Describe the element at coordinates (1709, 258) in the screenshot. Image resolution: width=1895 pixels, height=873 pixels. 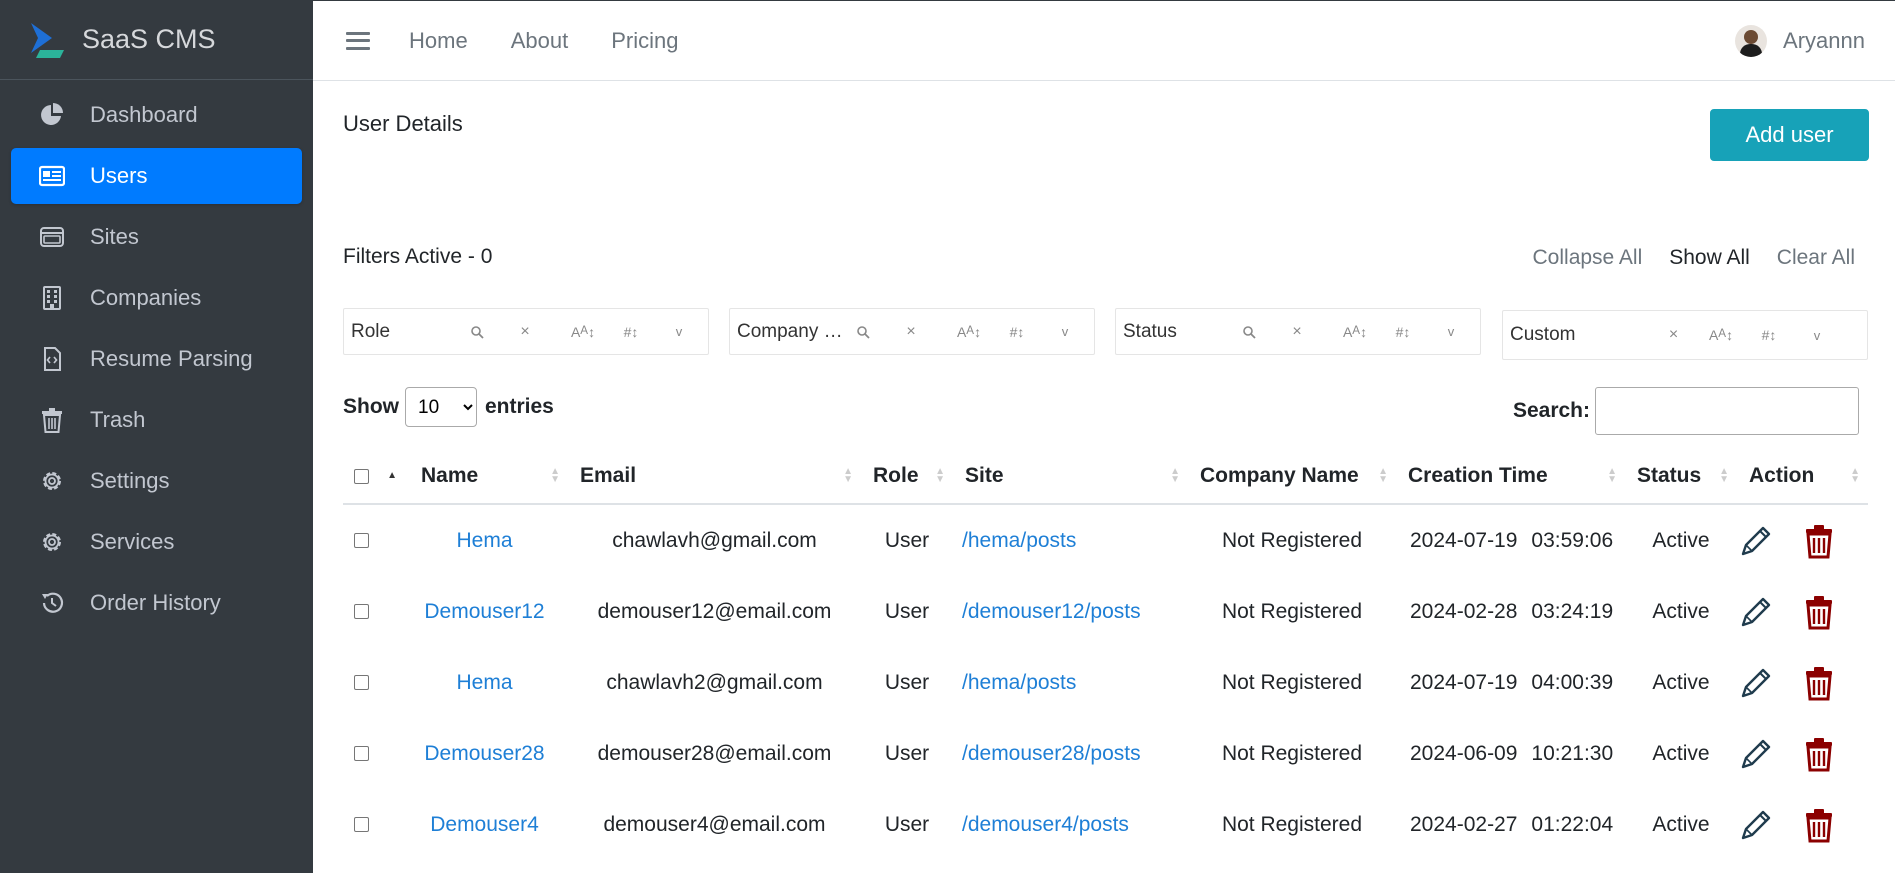
I see `show-all-link: Show All` at that location.